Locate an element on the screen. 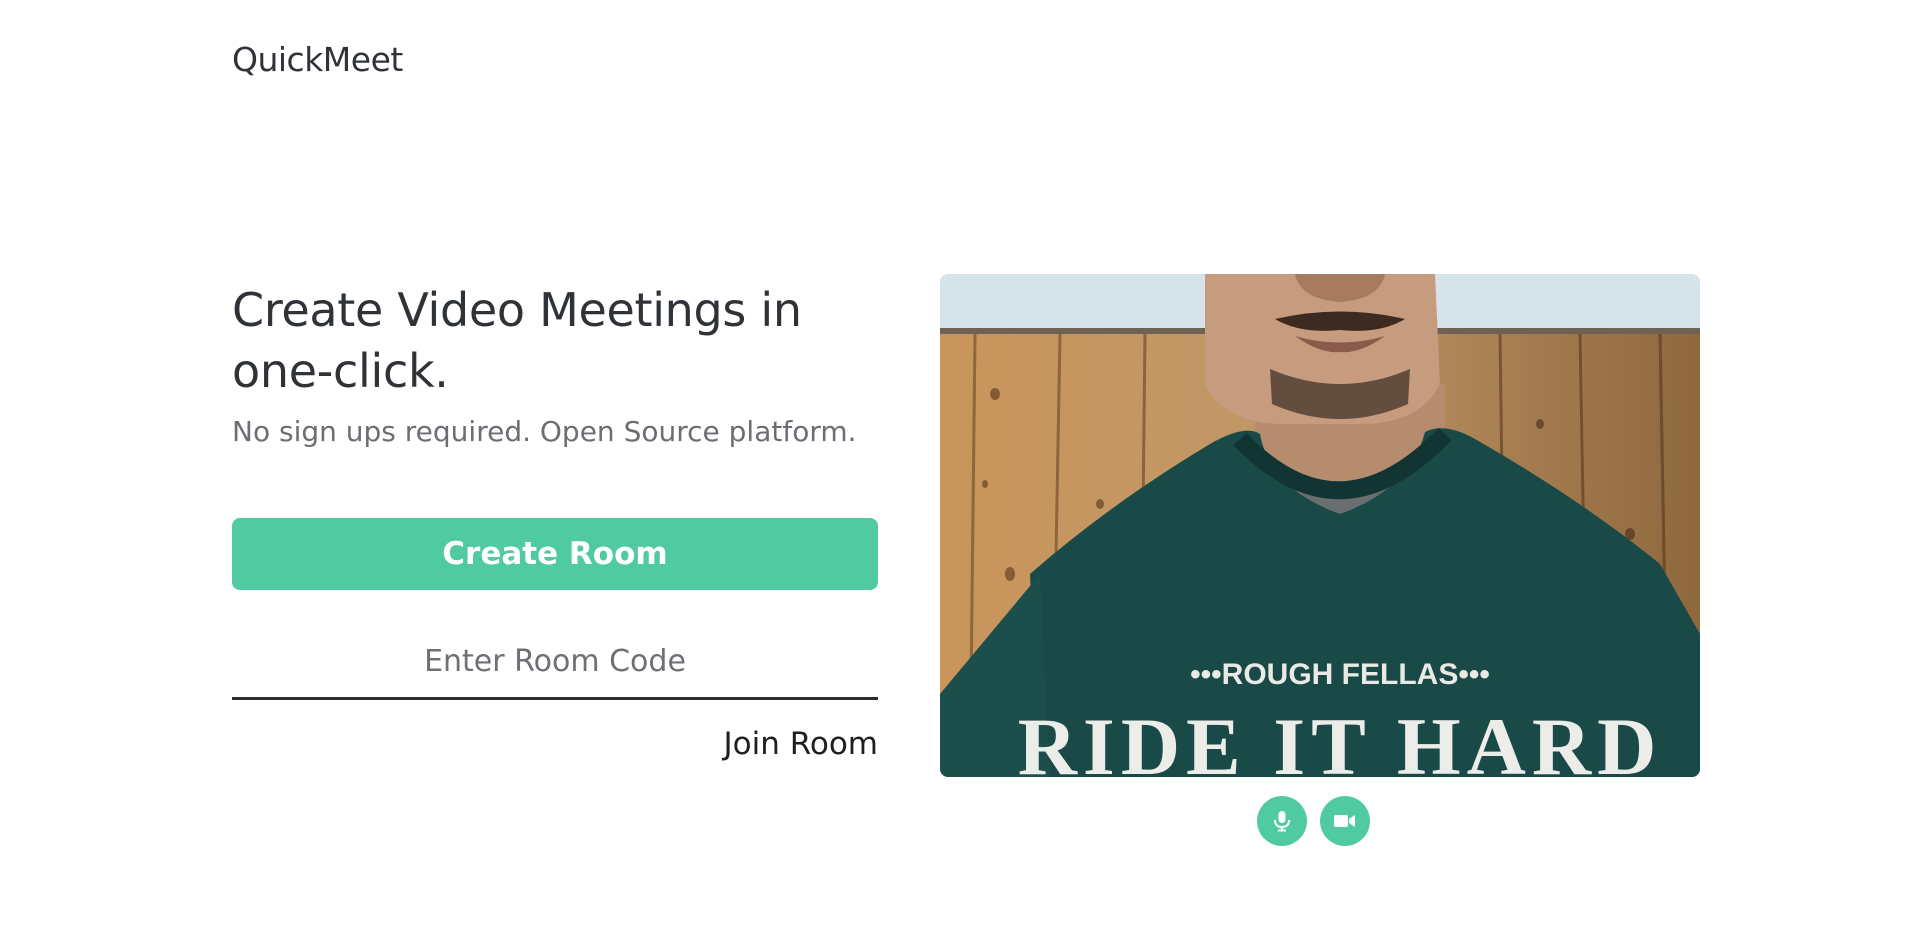  shirt-print-bottom: RIDE IT HARD is located at coordinates (1340, 739).